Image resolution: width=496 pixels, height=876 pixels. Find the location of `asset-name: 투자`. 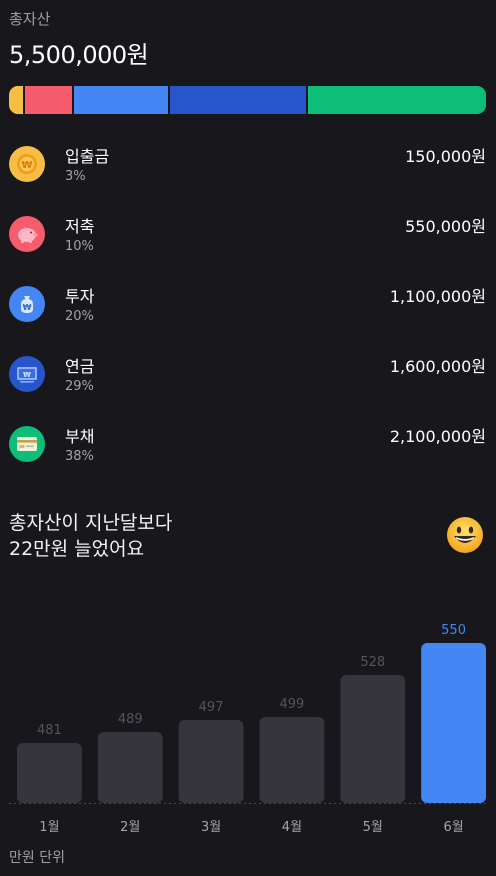

asset-name: 투자 is located at coordinates (80, 296).